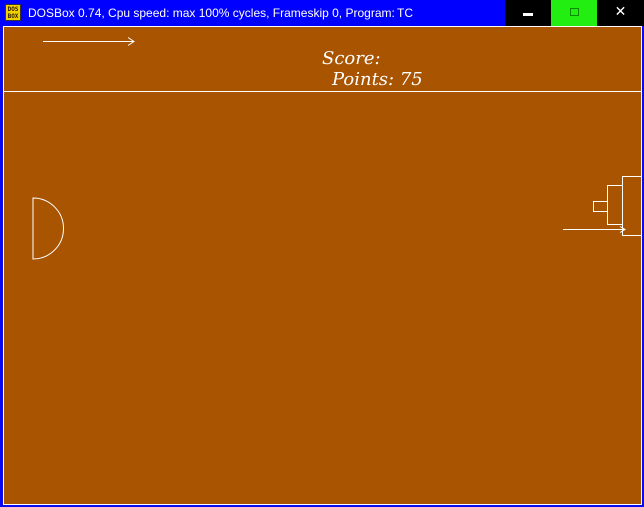  I want to click on close-icon: ✕, so click(620, 12).